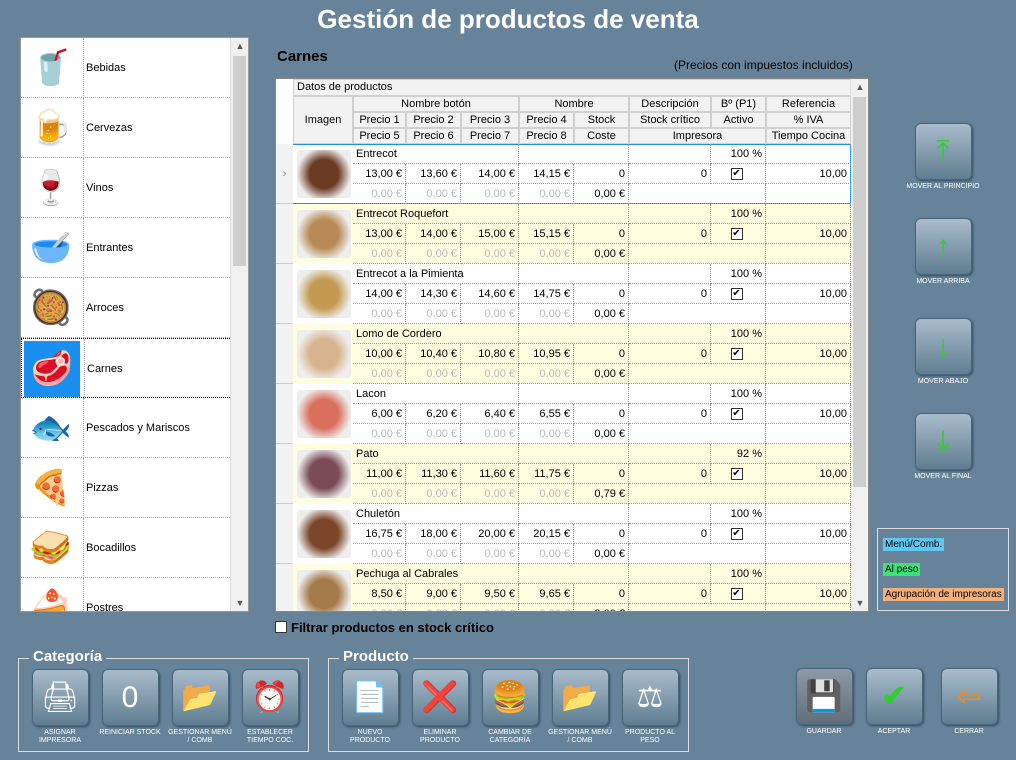 This screenshot has height=760, width=1016. Describe the element at coordinates (281, 627) in the screenshot. I see `filter-checkbox` at that location.